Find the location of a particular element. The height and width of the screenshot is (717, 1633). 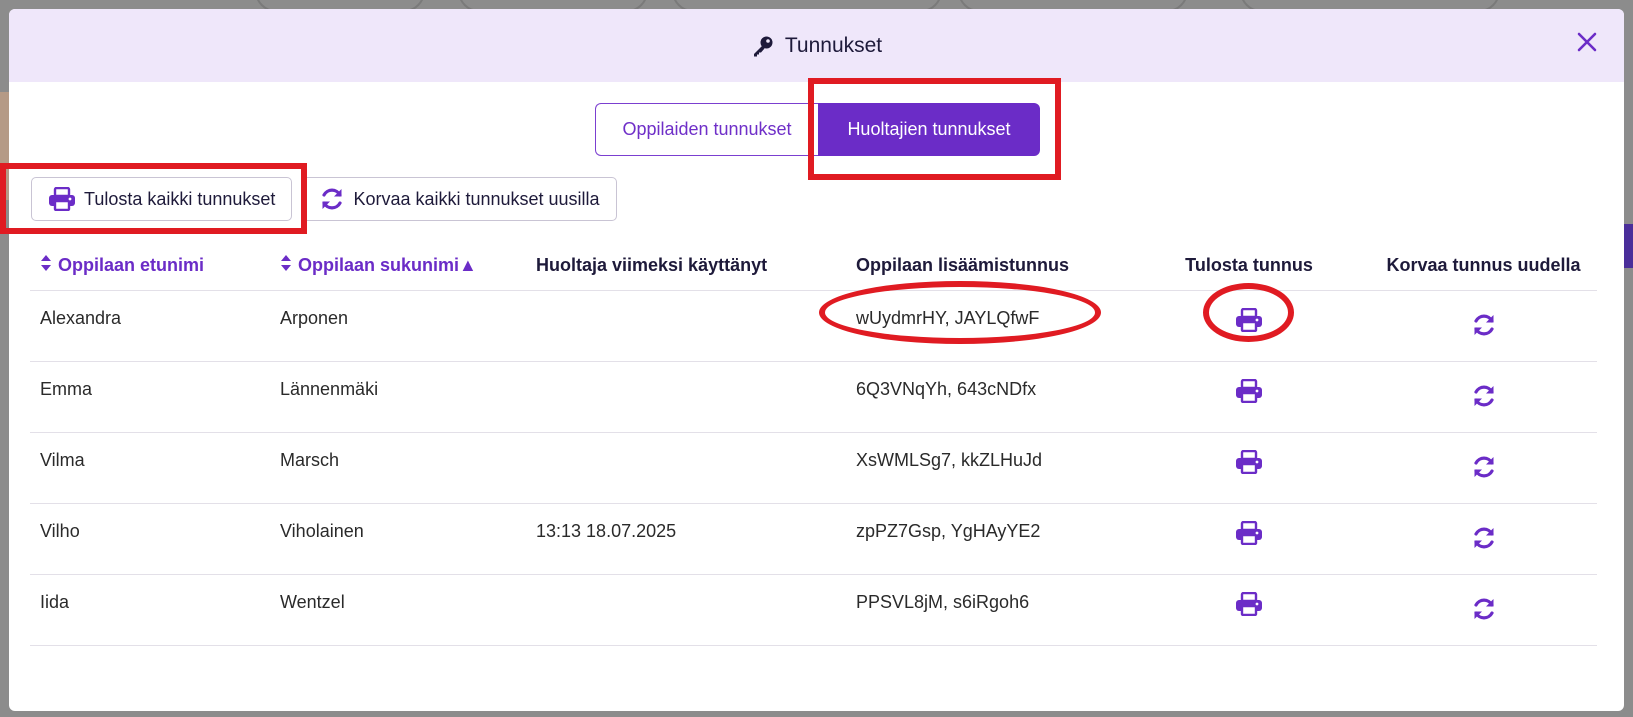

last-name-cell: Viholainen is located at coordinates (322, 531).